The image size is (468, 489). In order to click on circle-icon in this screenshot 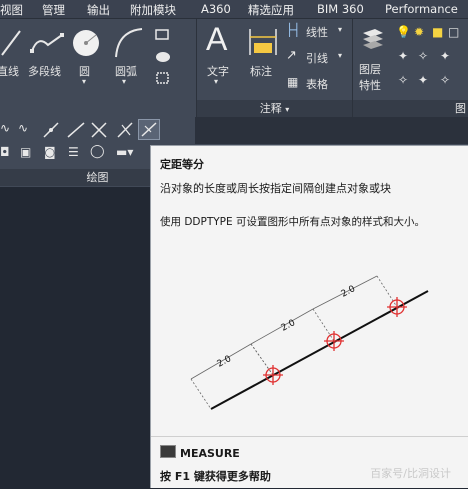, I will do `click(86, 43)`.